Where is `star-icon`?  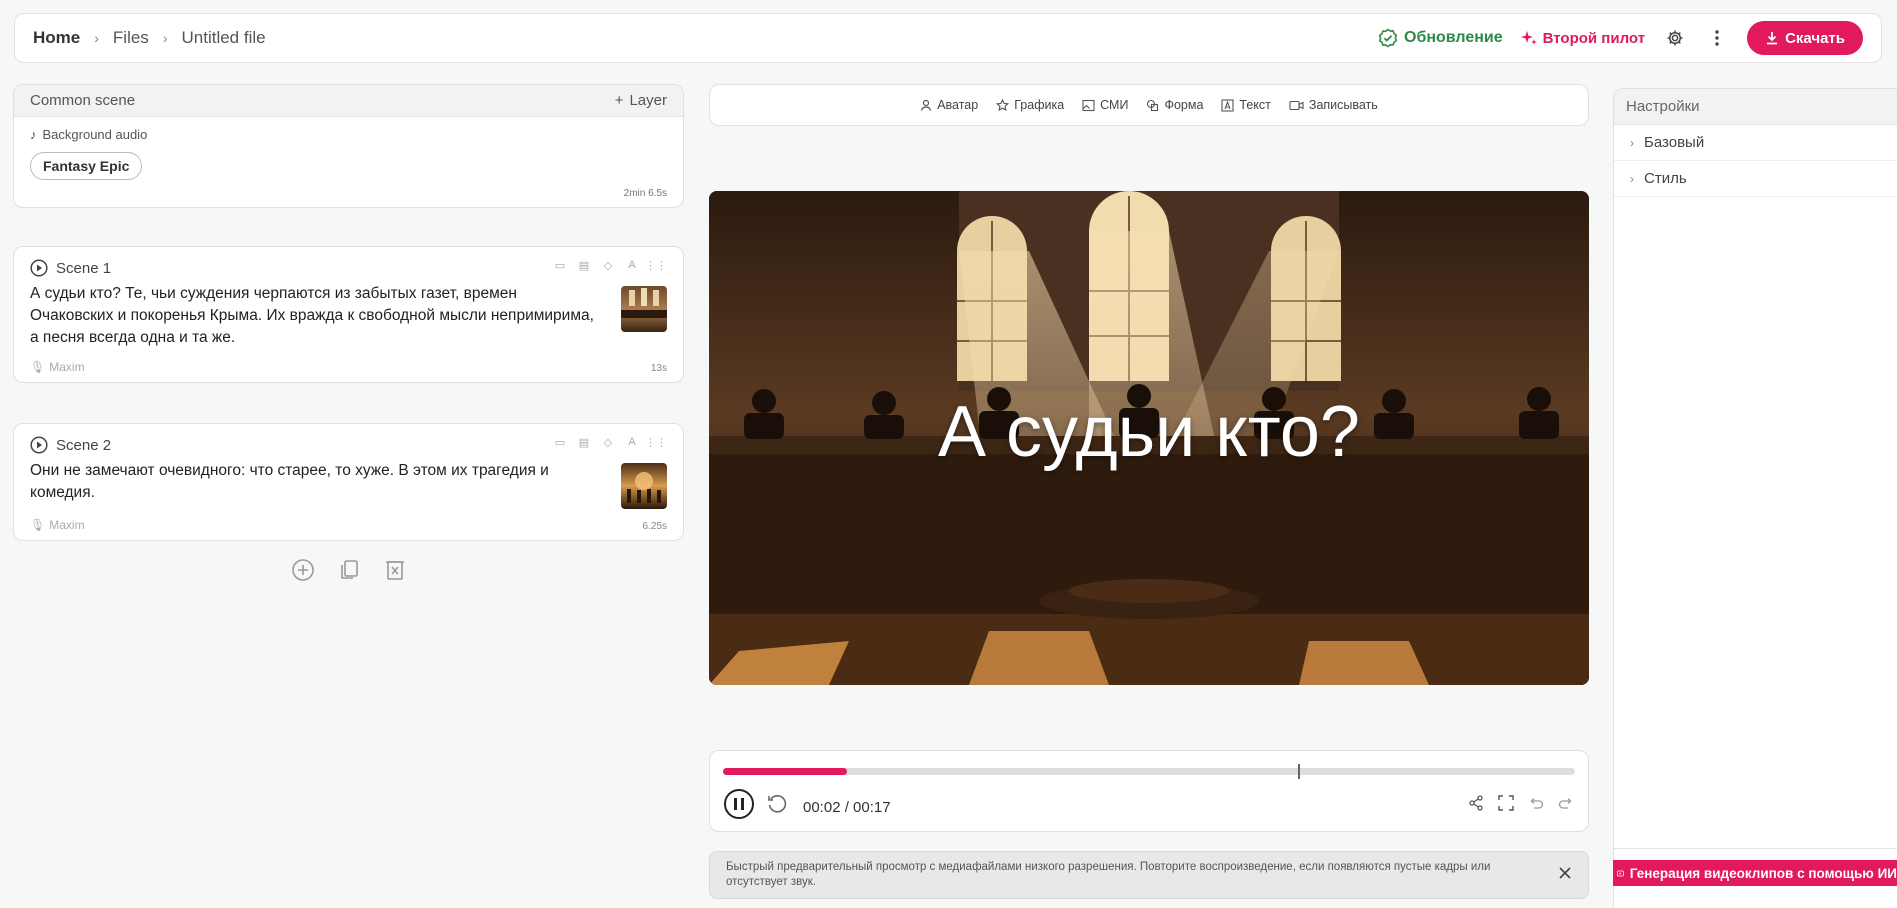
star-icon is located at coordinates (1003, 104).